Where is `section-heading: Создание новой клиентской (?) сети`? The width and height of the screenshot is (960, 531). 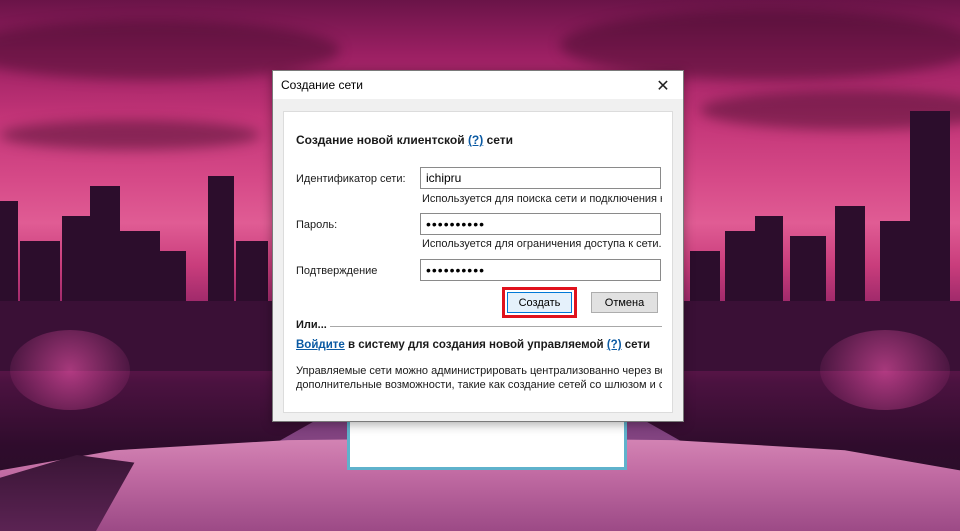 section-heading: Создание новой клиентской (?) сети is located at coordinates (405, 140).